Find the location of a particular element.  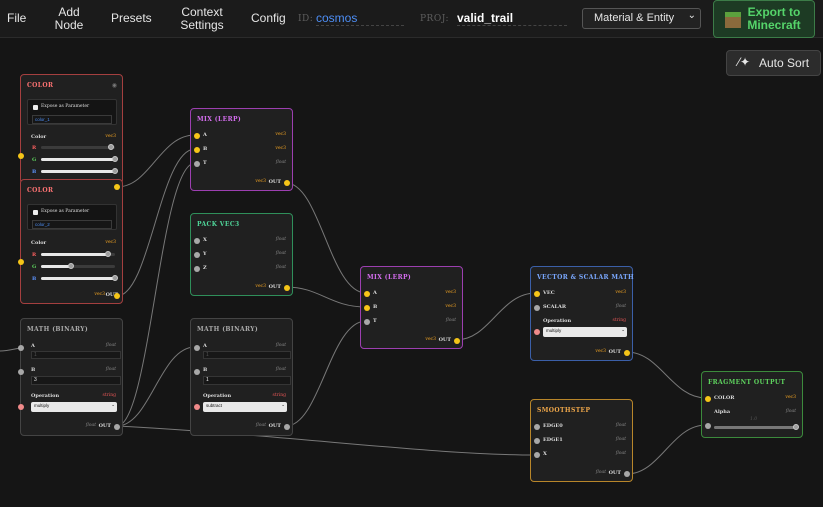

alpha-slider-fill is located at coordinates (755, 427).